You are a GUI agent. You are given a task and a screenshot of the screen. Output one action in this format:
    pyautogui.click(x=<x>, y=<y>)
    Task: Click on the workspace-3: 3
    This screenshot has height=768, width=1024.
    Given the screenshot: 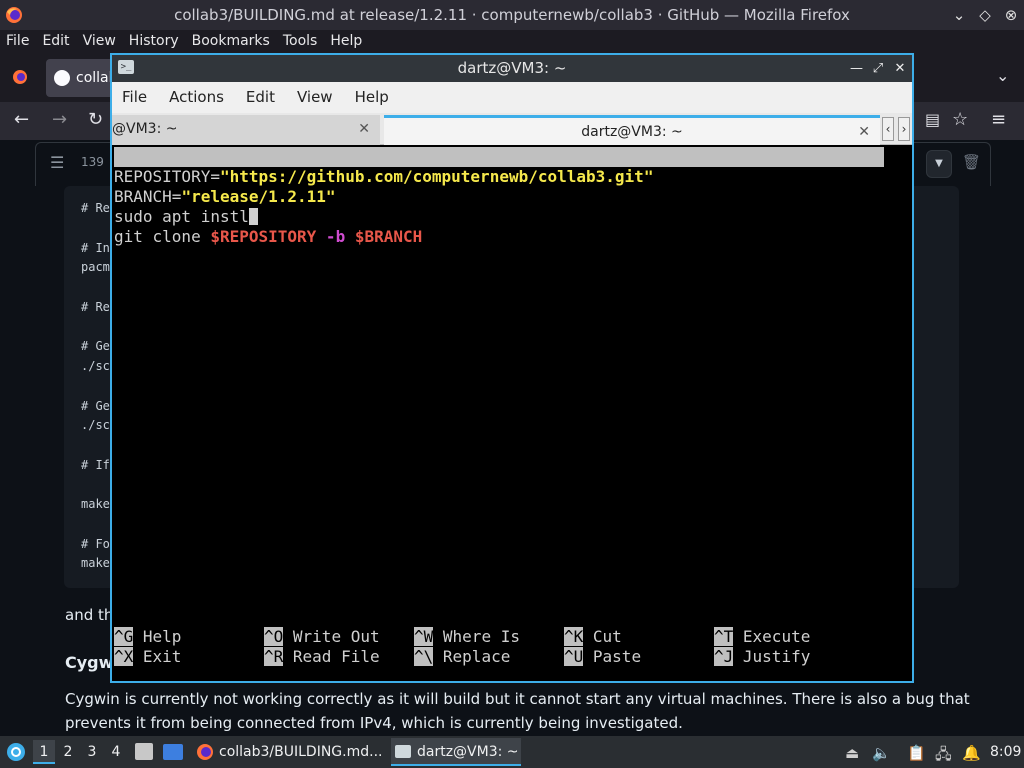 What is the action you would take?
    pyautogui.click(x=92, y=752)
    